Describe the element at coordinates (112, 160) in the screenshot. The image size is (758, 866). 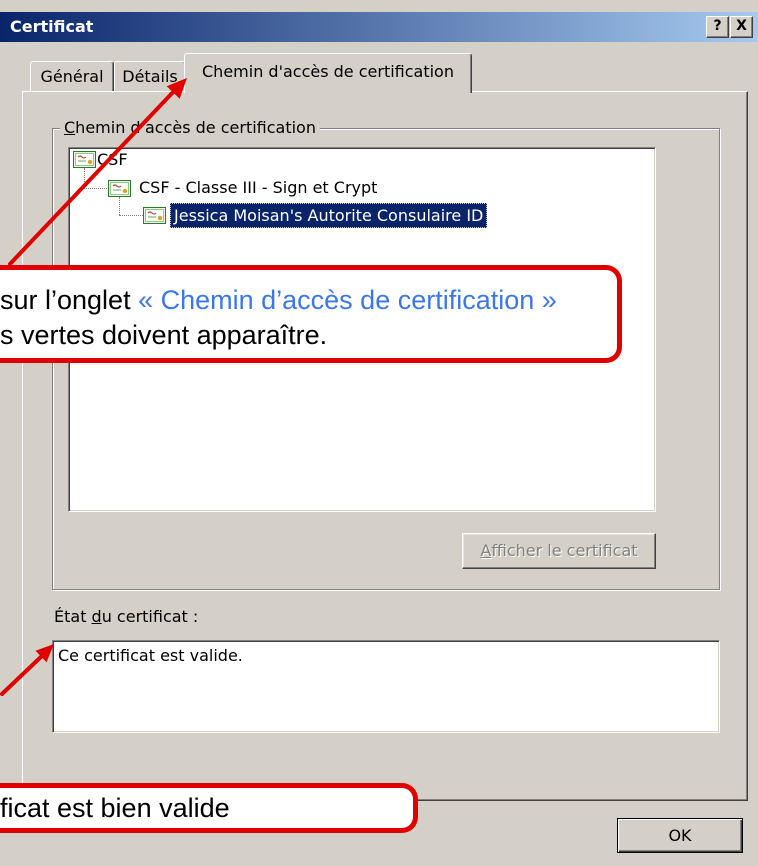
I see `tree-item-root: CSF` at that location.